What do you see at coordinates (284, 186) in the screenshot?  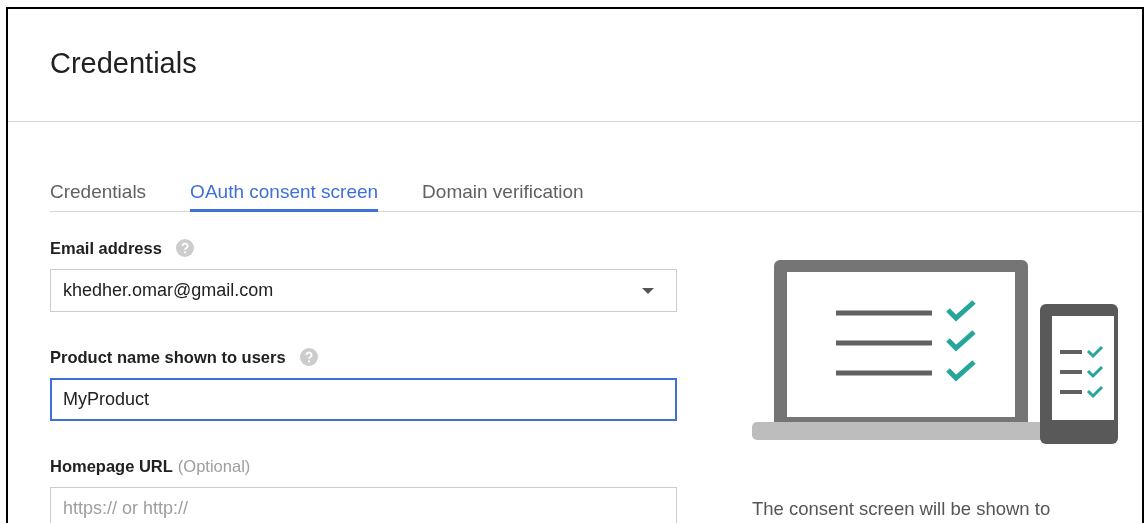 I see `tab: OAuth consent screen` at bounding box center [284, 186].